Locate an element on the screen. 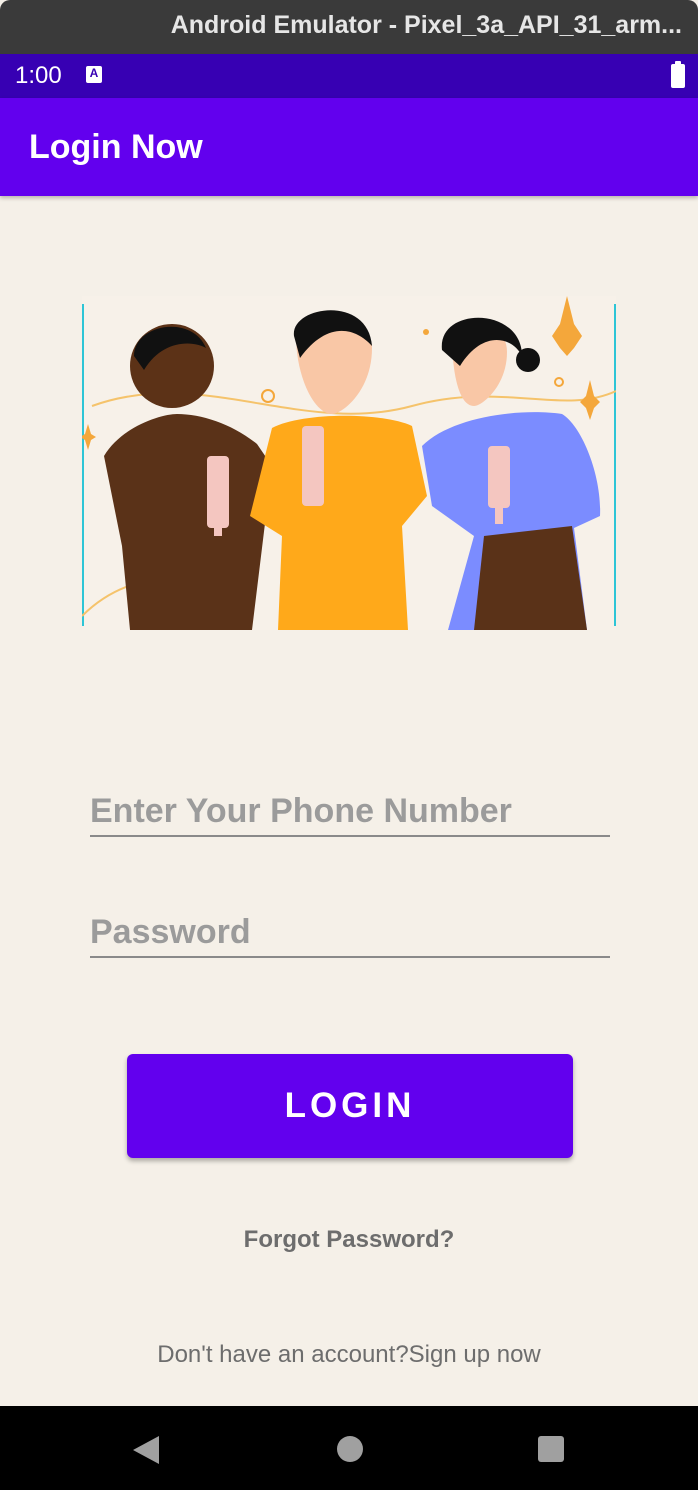 The width and height of the screenshot is (698, 1490). forgot-password-link: Forgot Password? is located at coordinates (349, 1240).